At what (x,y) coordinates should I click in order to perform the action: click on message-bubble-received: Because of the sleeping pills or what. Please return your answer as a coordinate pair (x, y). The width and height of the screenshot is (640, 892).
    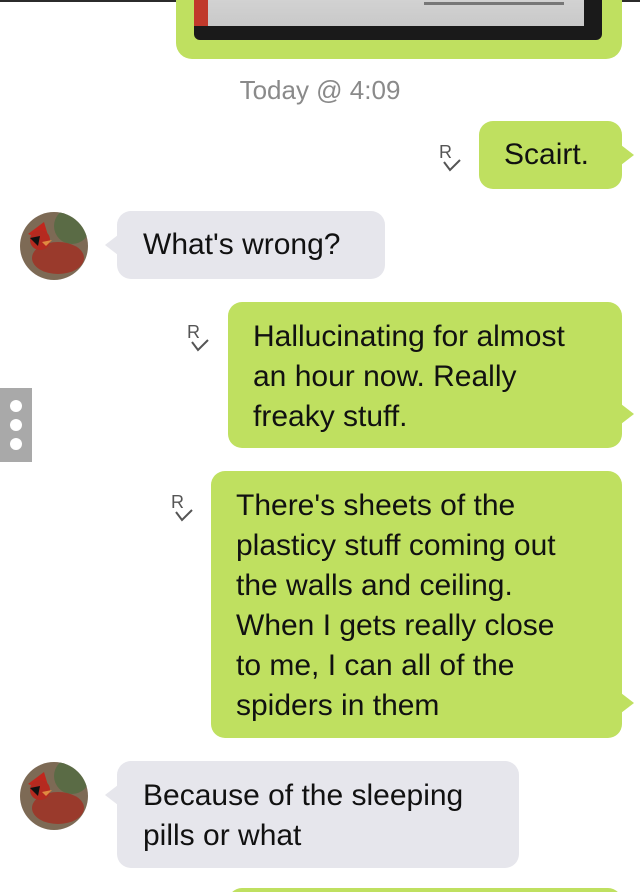
    Looking at the image, I should click on (312, 814).